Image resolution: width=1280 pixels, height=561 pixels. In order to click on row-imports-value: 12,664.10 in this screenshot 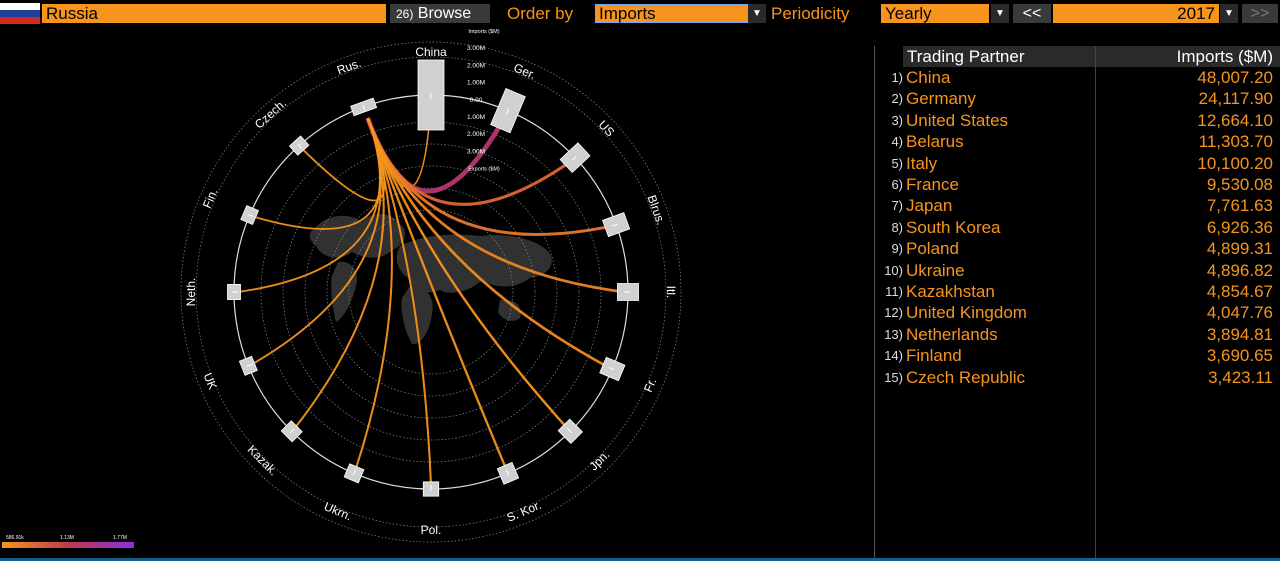, I will do `click(1235, 120)`.